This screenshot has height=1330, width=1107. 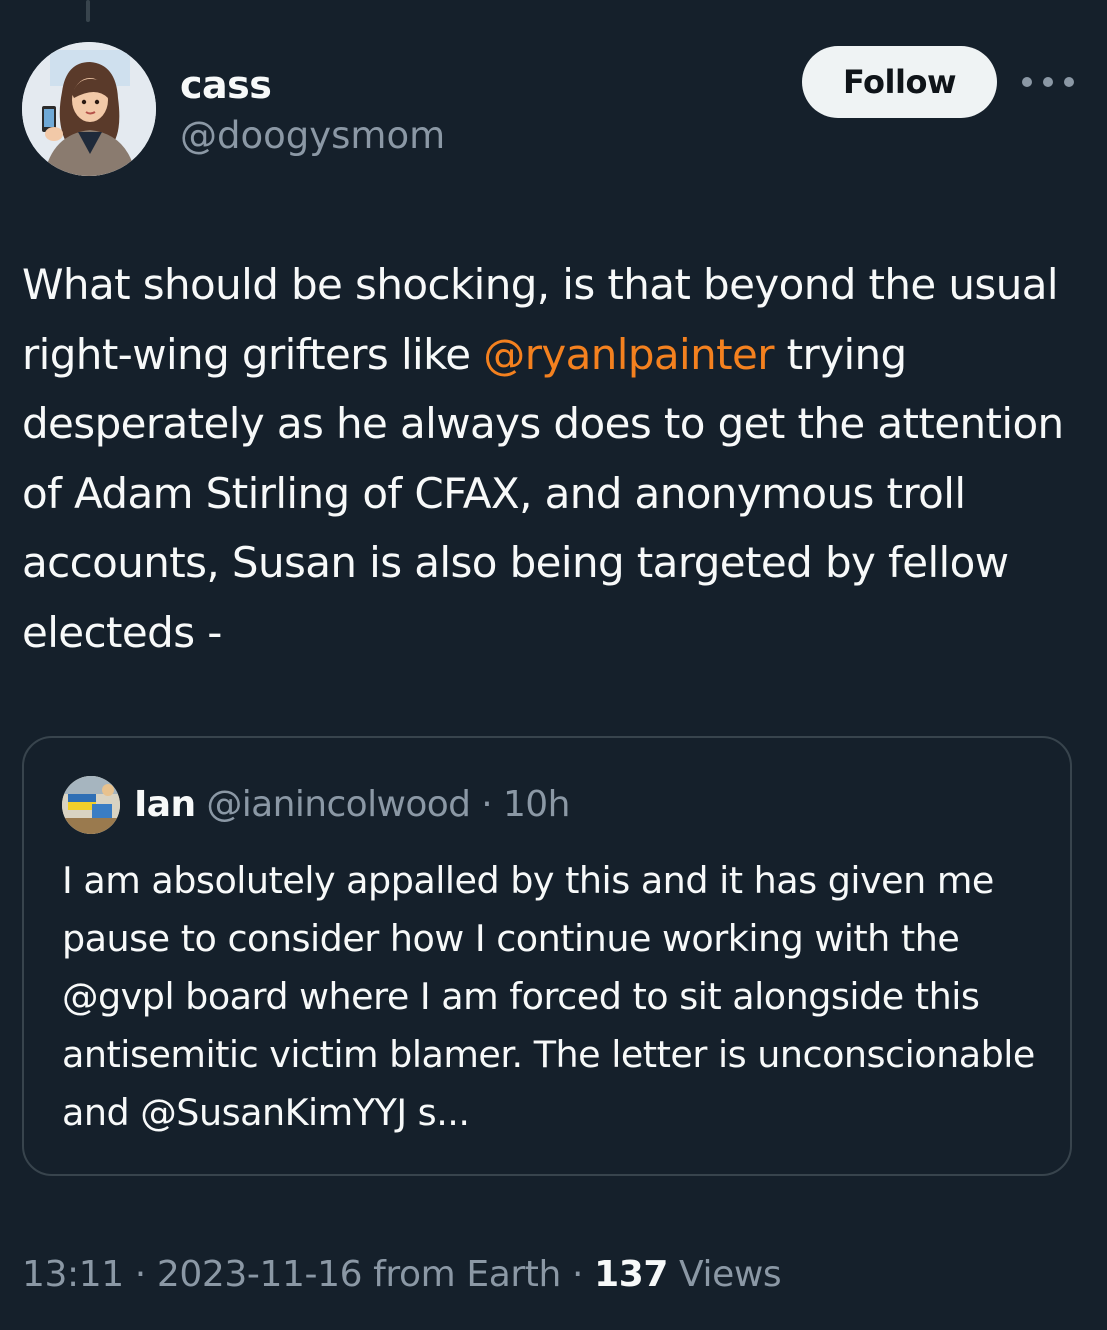 I want to click on tweet-date-source: 2023-11-16 from Earth, so click(x=359, y=1274).